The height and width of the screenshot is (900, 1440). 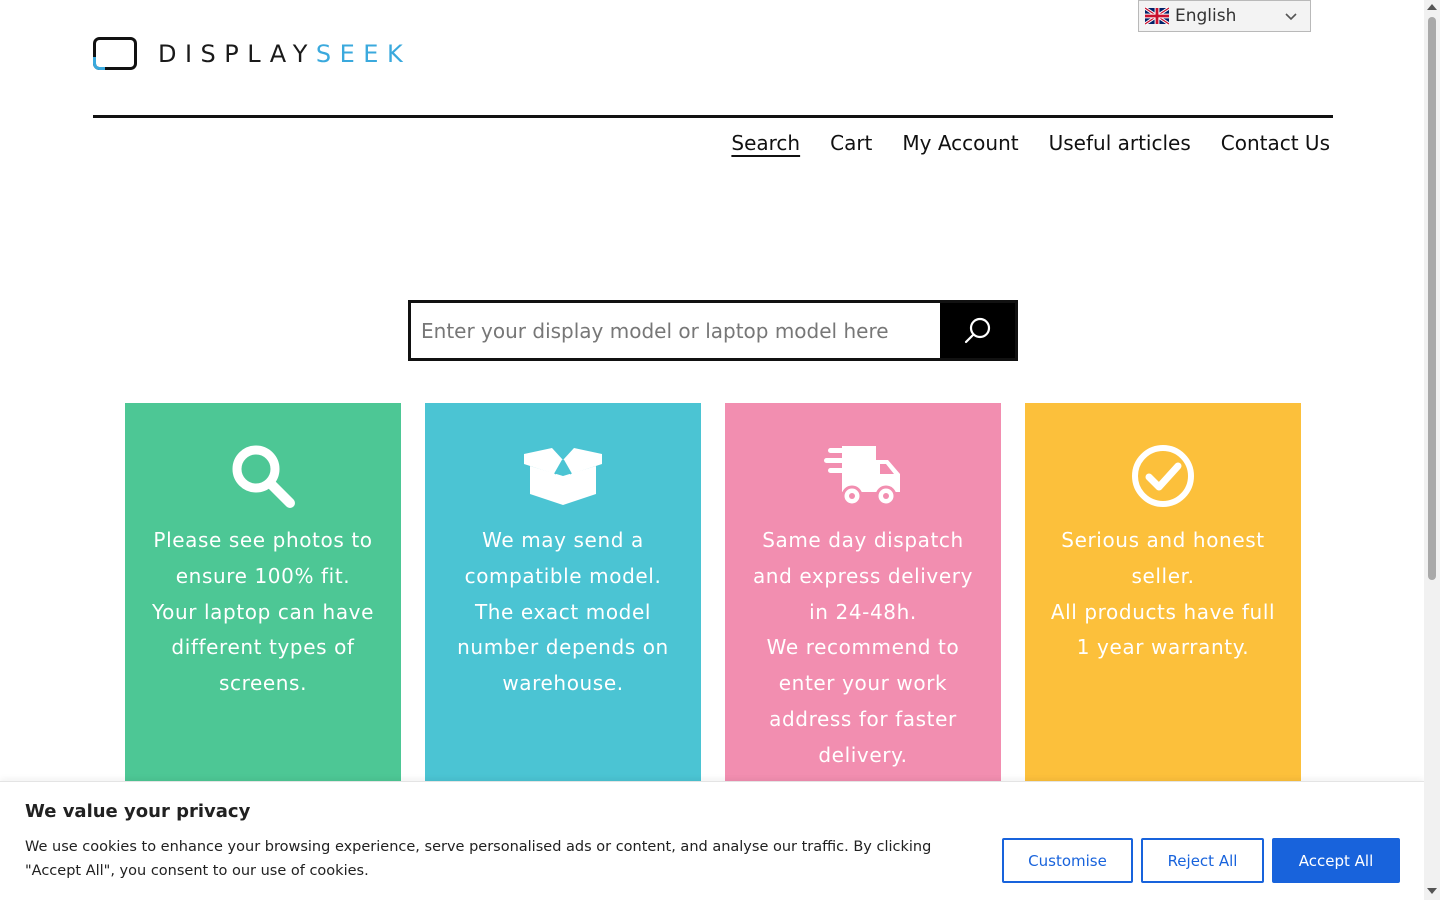 What do you see at coordinates (263, 476) in the screenshot?
I see `magnifier-icon` at bounding box center [263, 476].